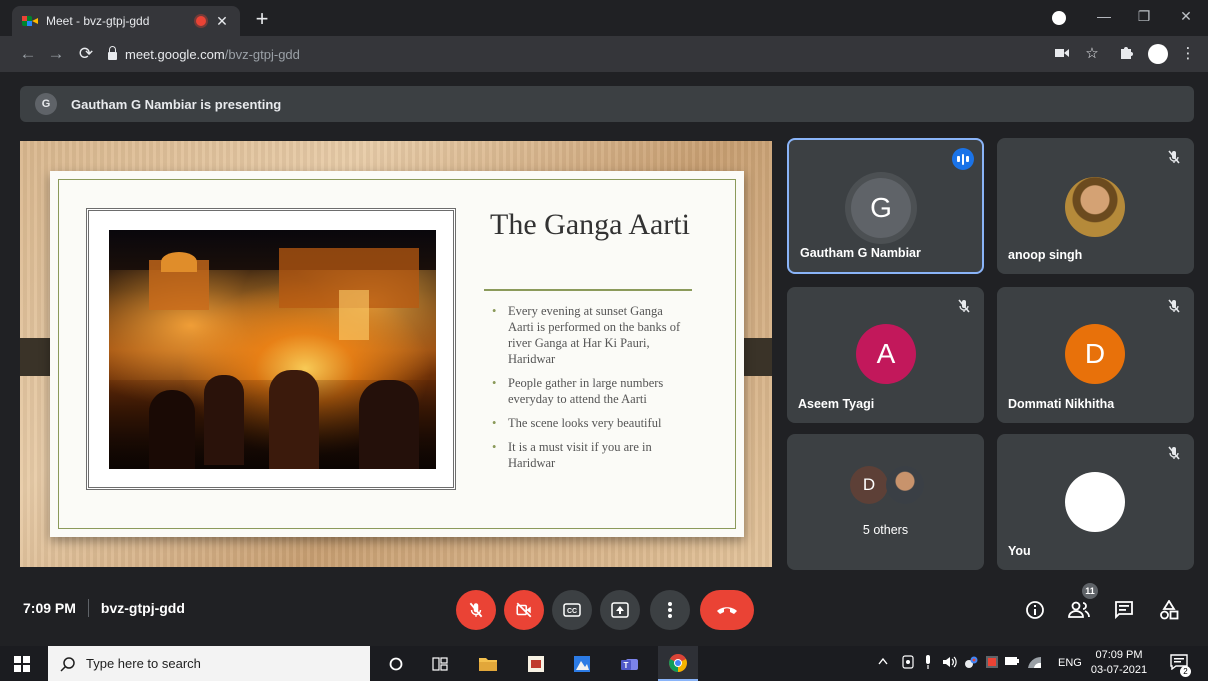  I want to click on search-icon, so click(67, 664).